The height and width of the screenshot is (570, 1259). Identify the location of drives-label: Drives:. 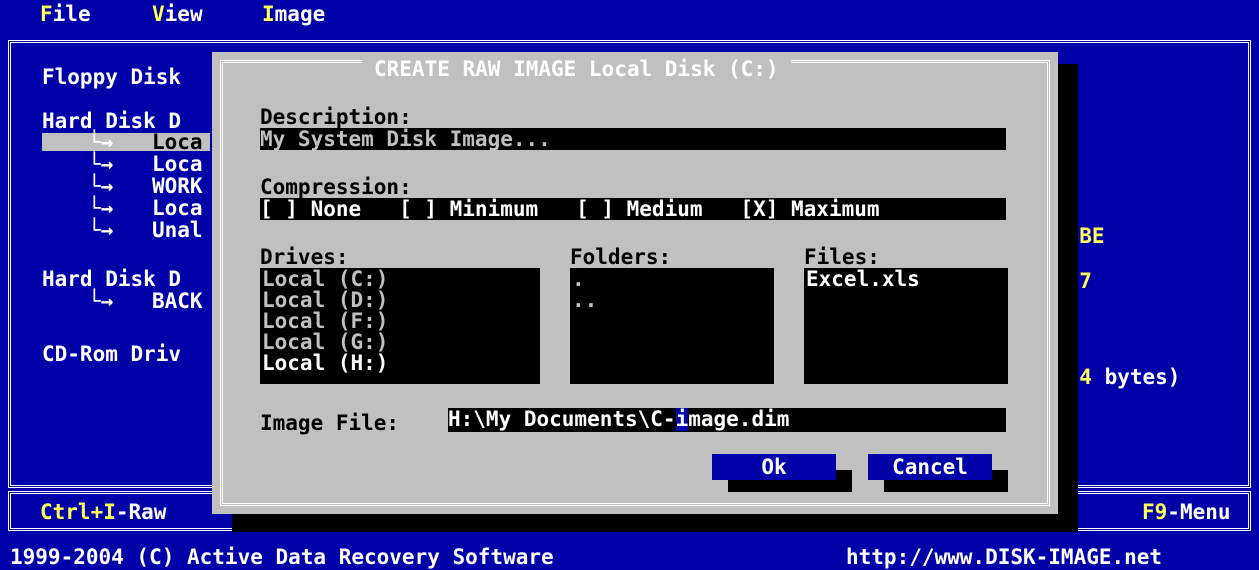
(304, 257).